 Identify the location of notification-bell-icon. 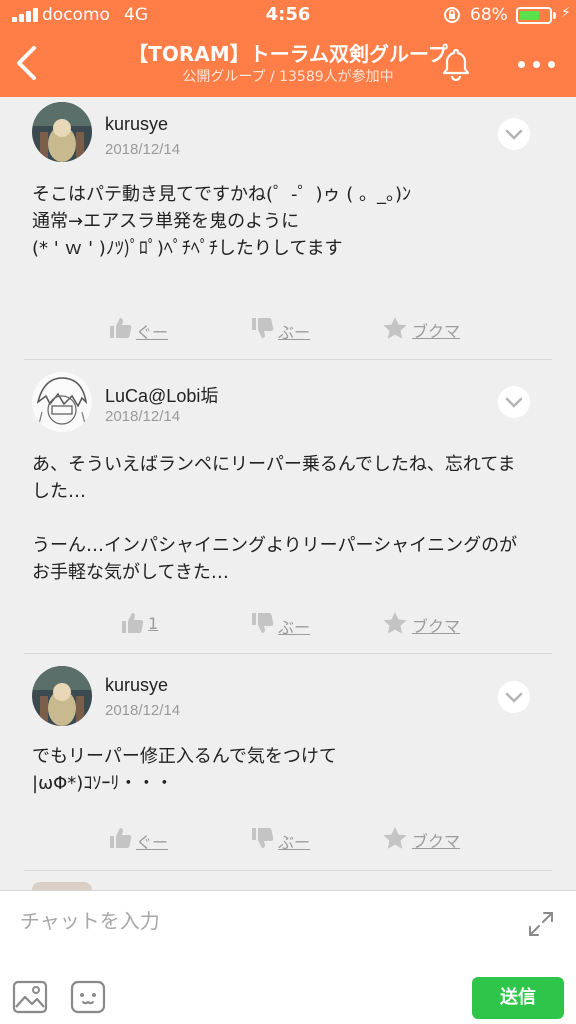
(456, 64).